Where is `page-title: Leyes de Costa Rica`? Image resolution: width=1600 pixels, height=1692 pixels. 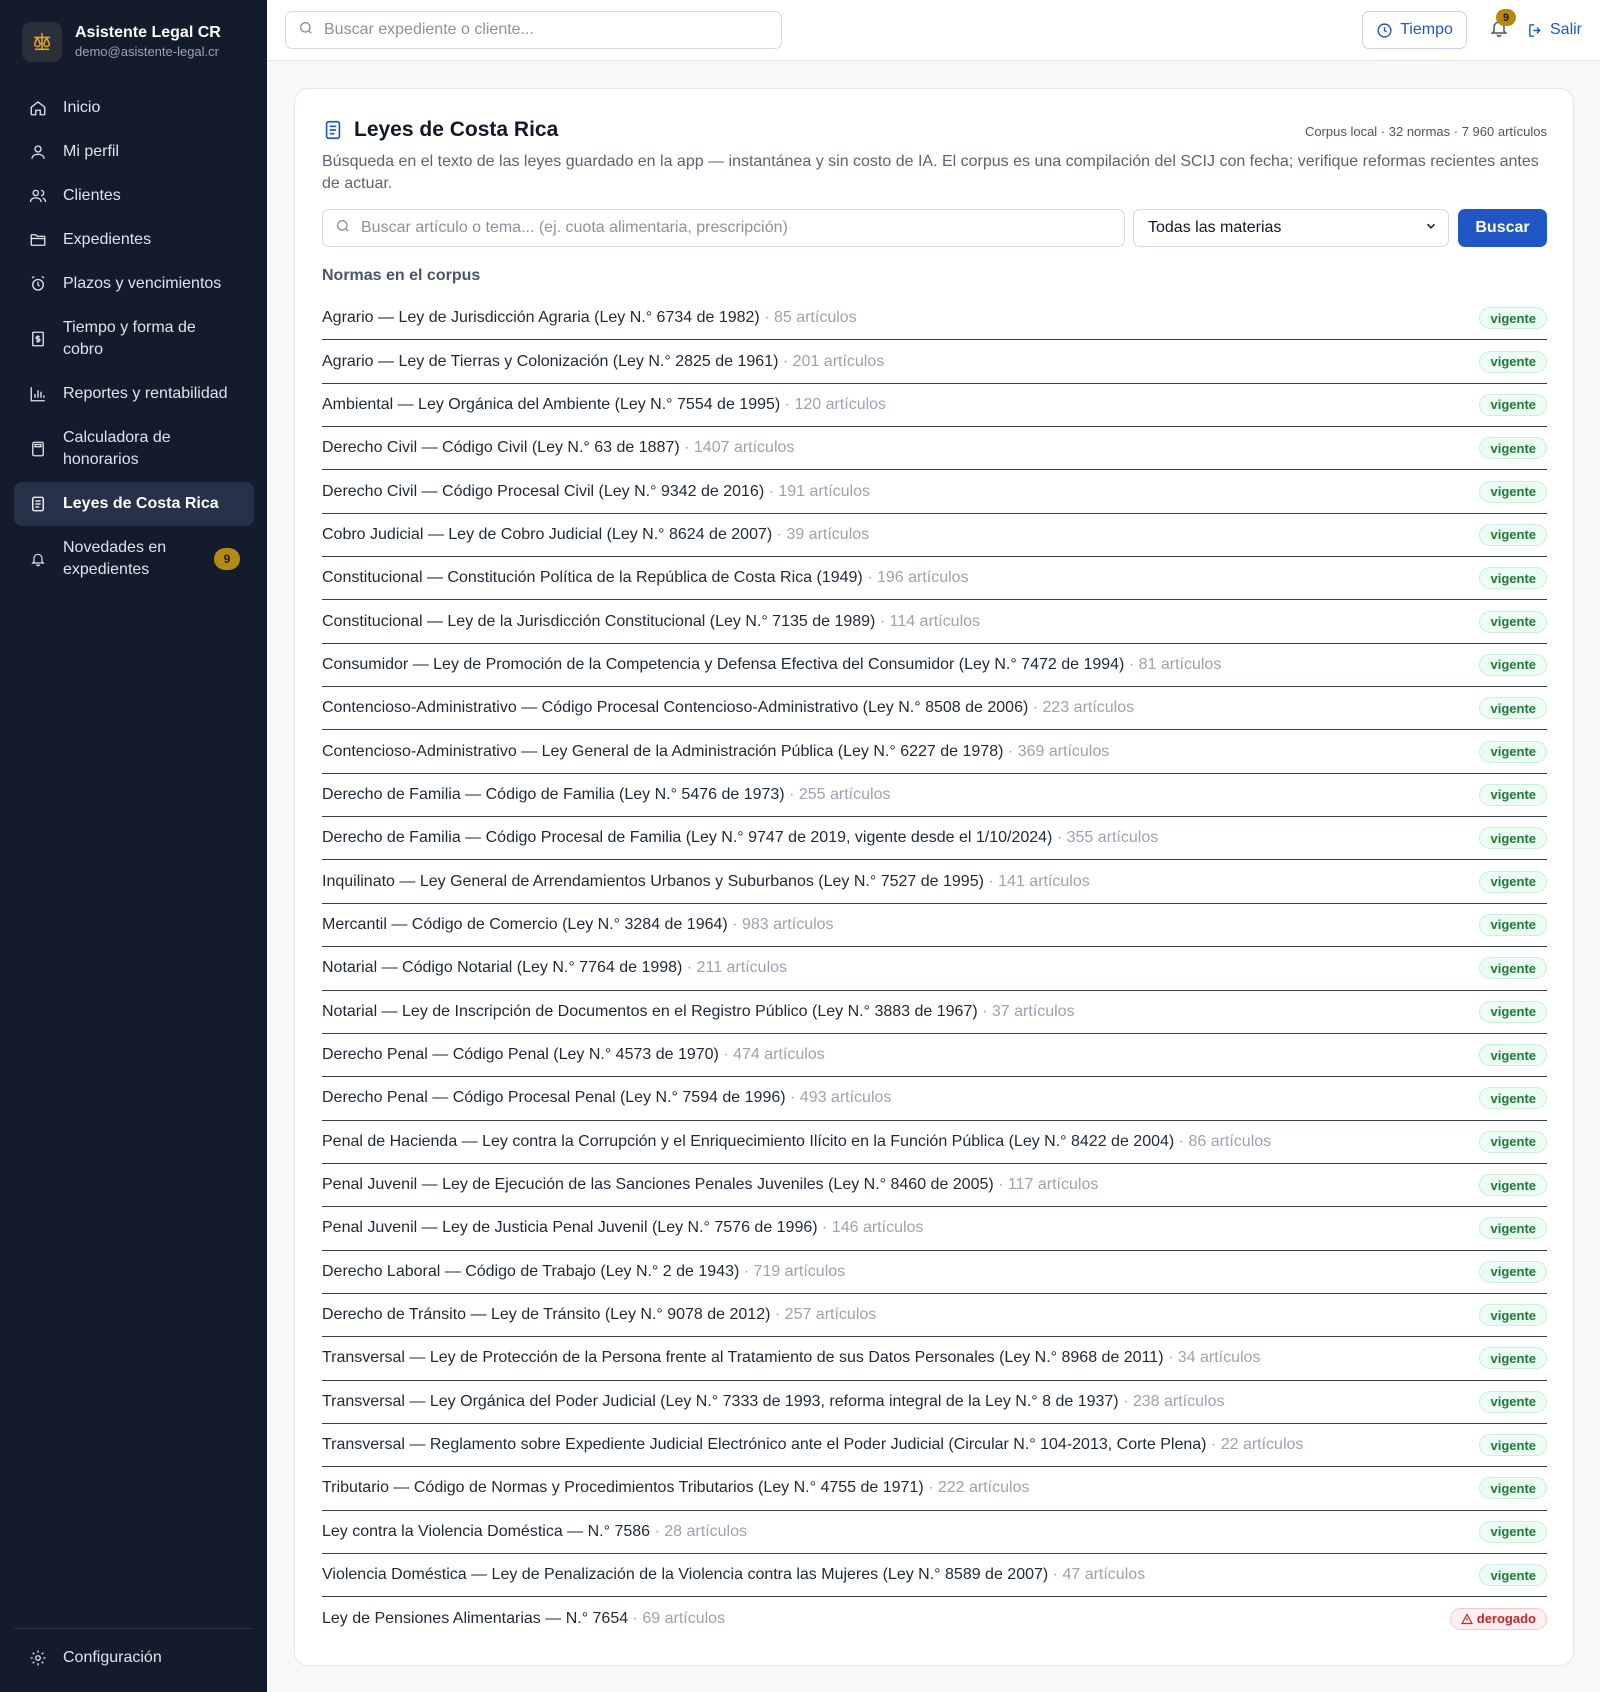 page-title: Leyes de Costa Rica is located at coordinates (456, 129).